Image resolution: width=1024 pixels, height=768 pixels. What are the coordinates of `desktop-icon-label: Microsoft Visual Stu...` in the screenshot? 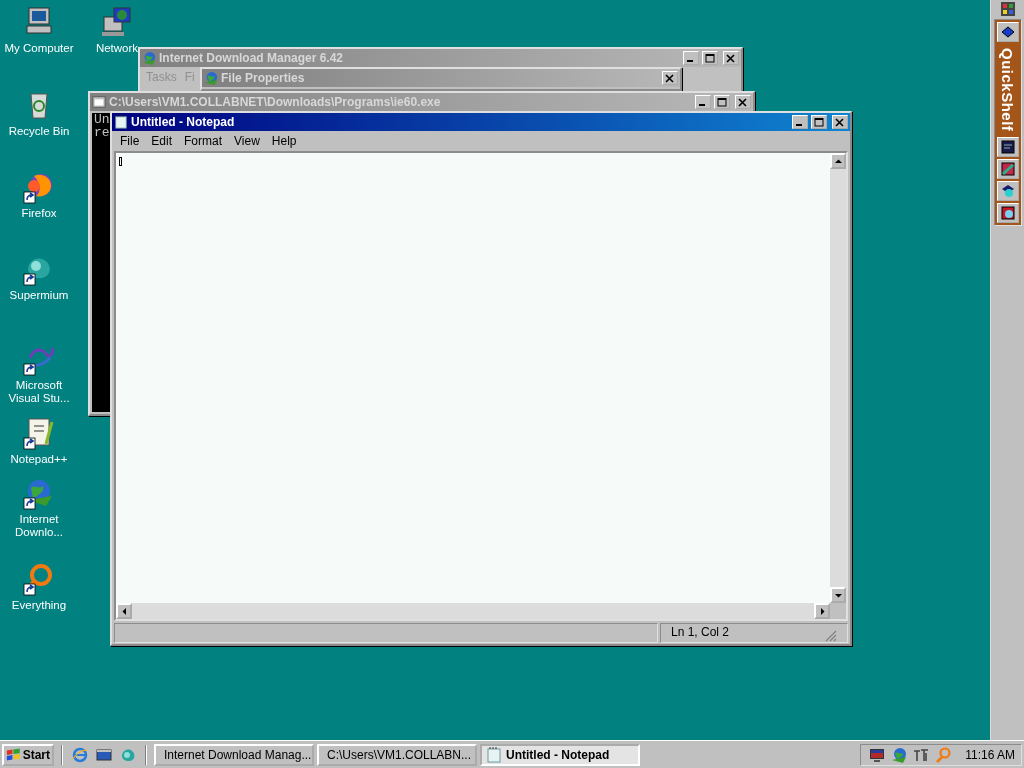 It's located at (39, 392).